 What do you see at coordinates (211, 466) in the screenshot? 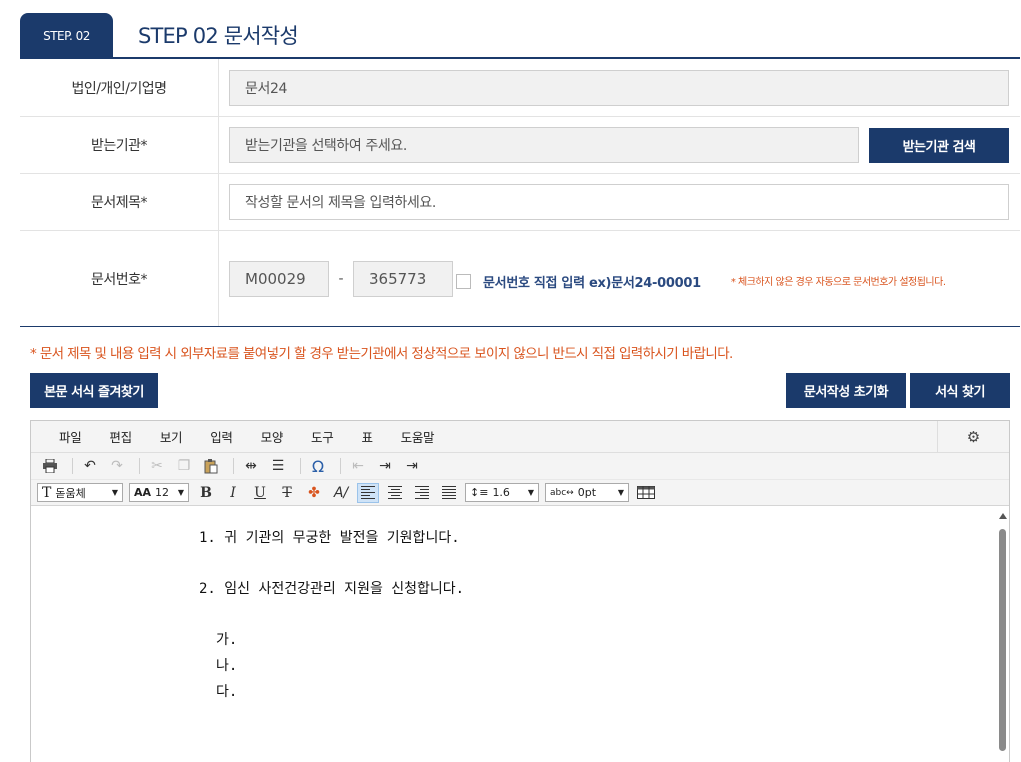
I see `paste-icon` at bounding box center [211, 466].